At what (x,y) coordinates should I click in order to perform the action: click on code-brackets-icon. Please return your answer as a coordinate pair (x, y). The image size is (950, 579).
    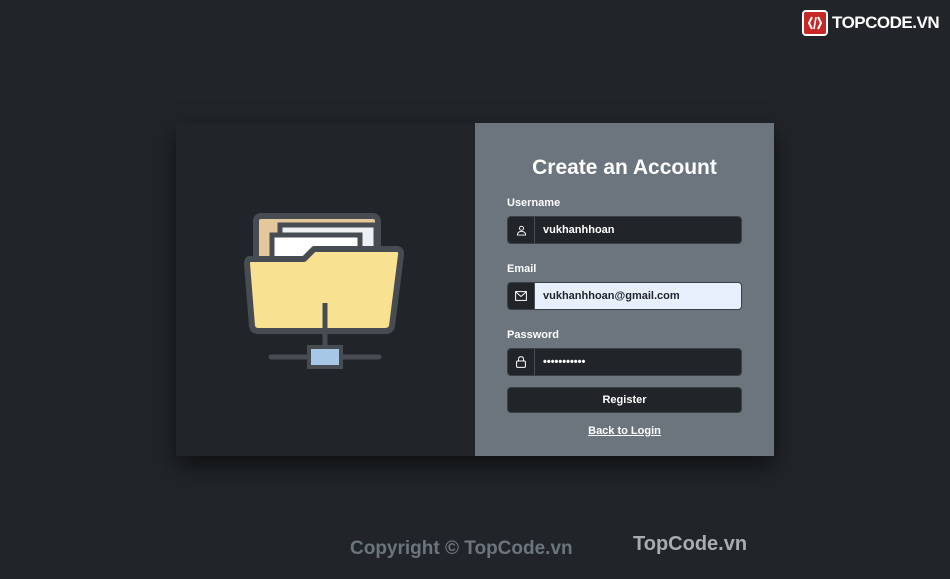
    Looking at the image, I should click on (815, 23).